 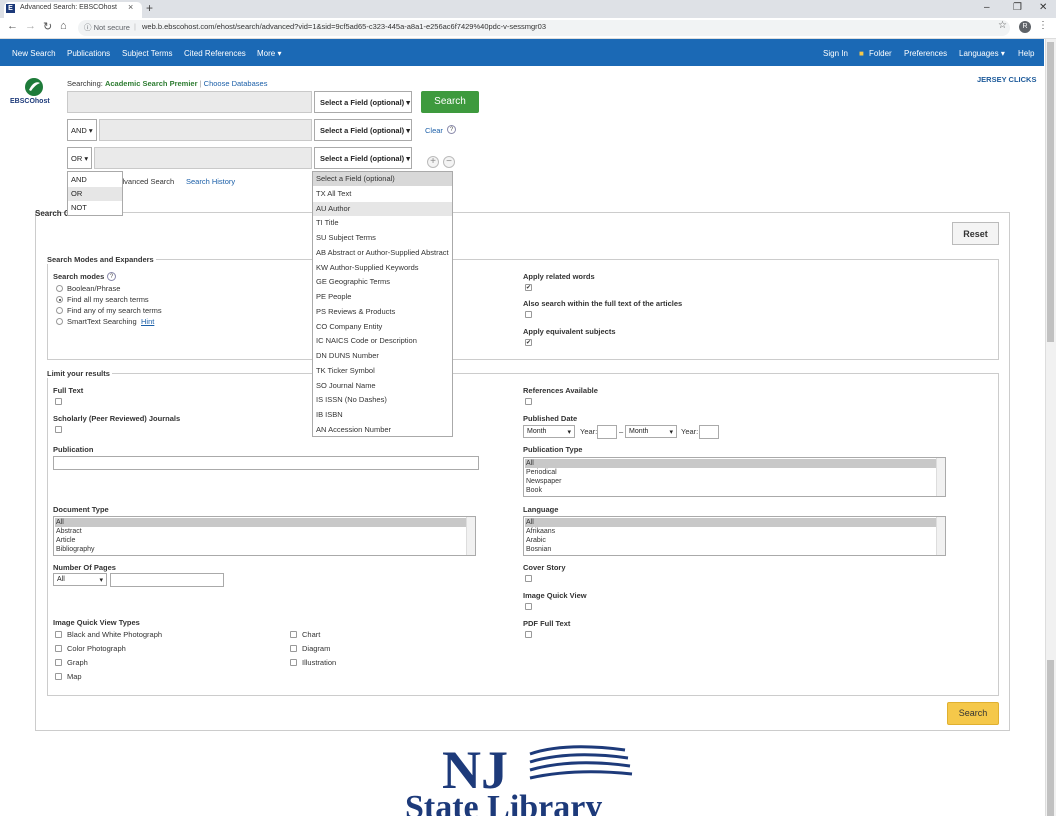 I want to click on list-item: Bibliography, so click(x=75, y=549).